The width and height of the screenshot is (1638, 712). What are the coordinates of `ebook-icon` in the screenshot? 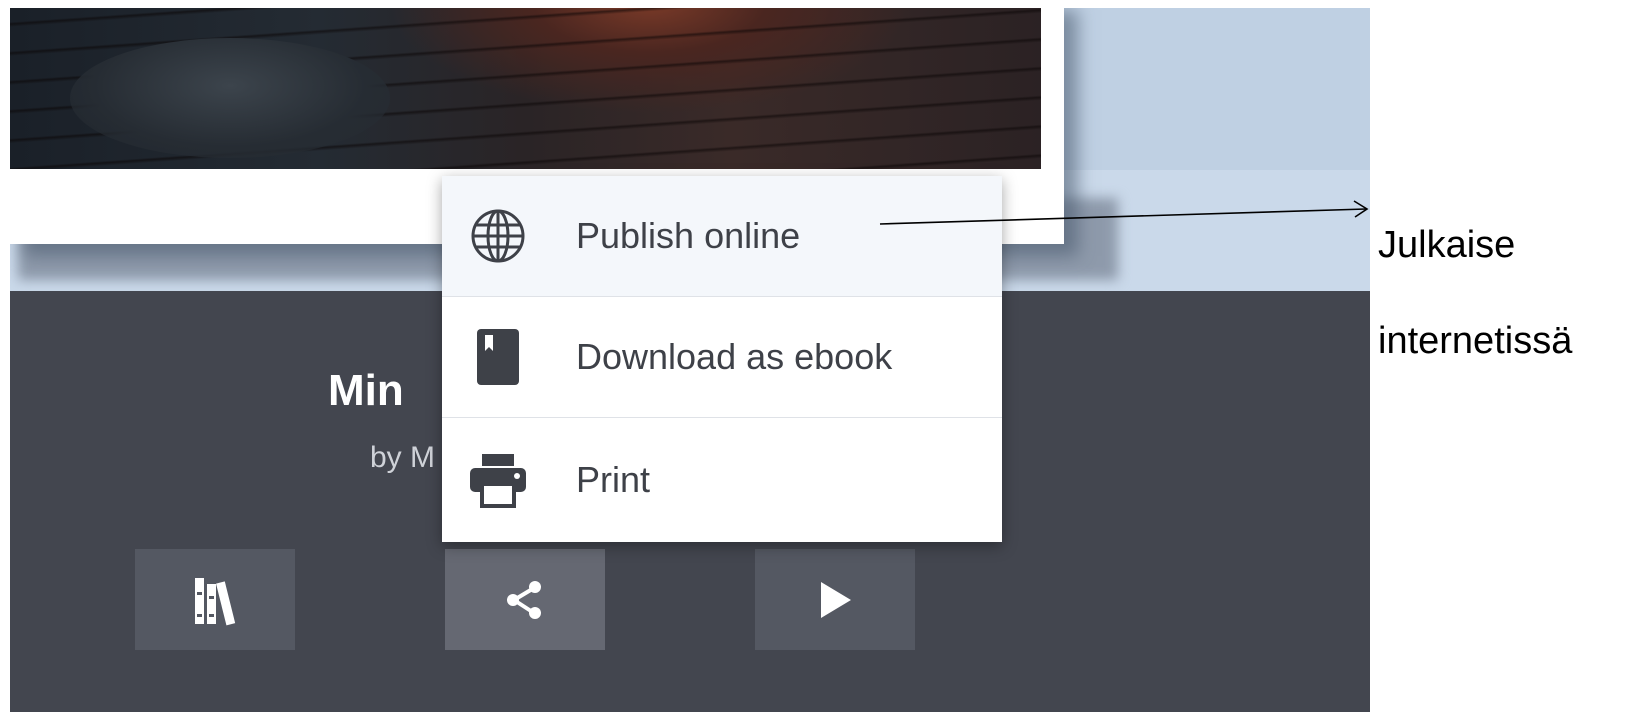 It's located at (498, 357).